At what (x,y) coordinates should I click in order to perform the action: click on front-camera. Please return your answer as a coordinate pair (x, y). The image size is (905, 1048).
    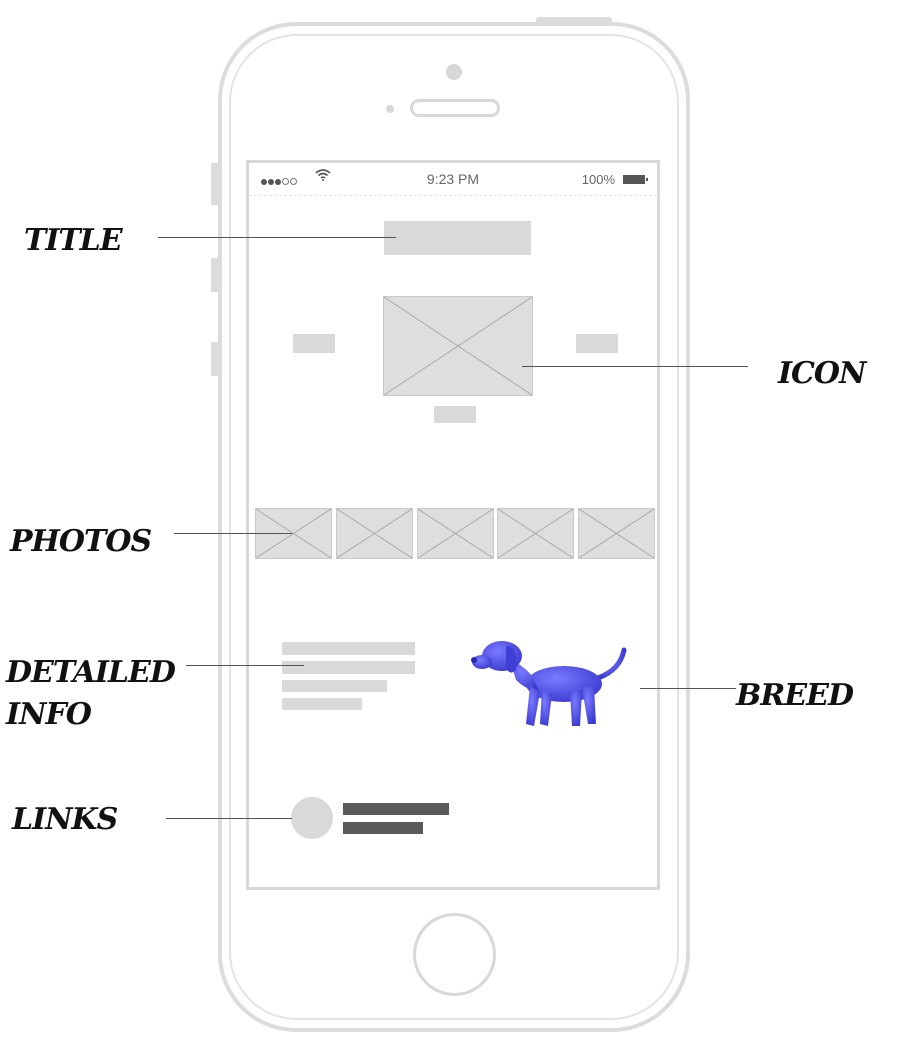
    Looking at the image, I should click on (454, 72).